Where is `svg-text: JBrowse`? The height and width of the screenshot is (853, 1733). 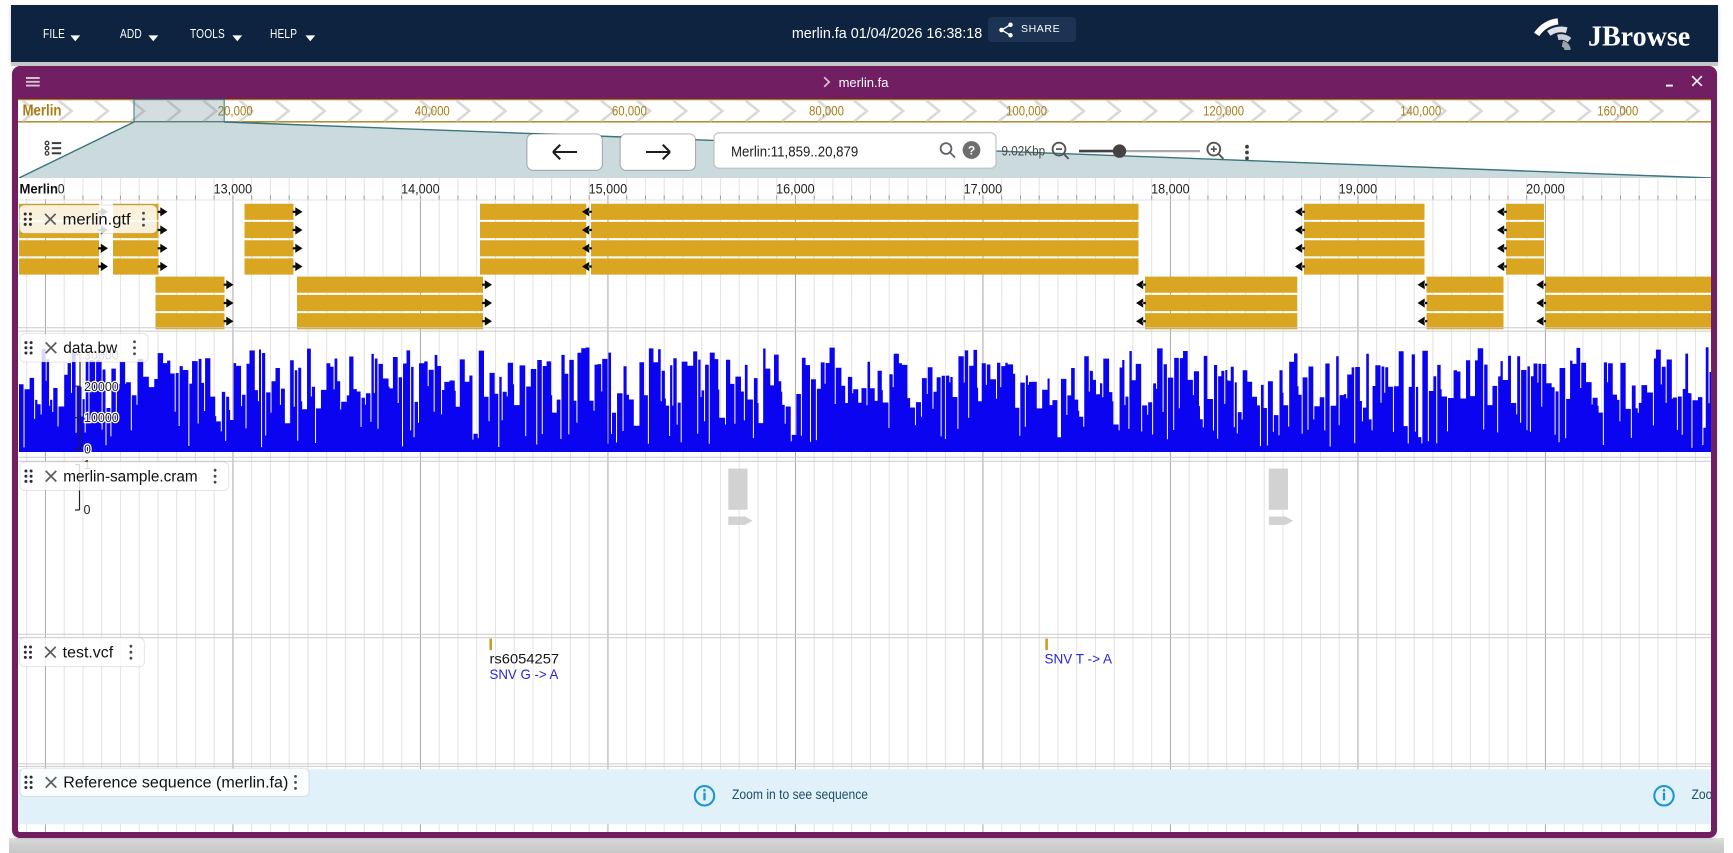
svg-text: JBrowse is located at coordinates (1639, 37).